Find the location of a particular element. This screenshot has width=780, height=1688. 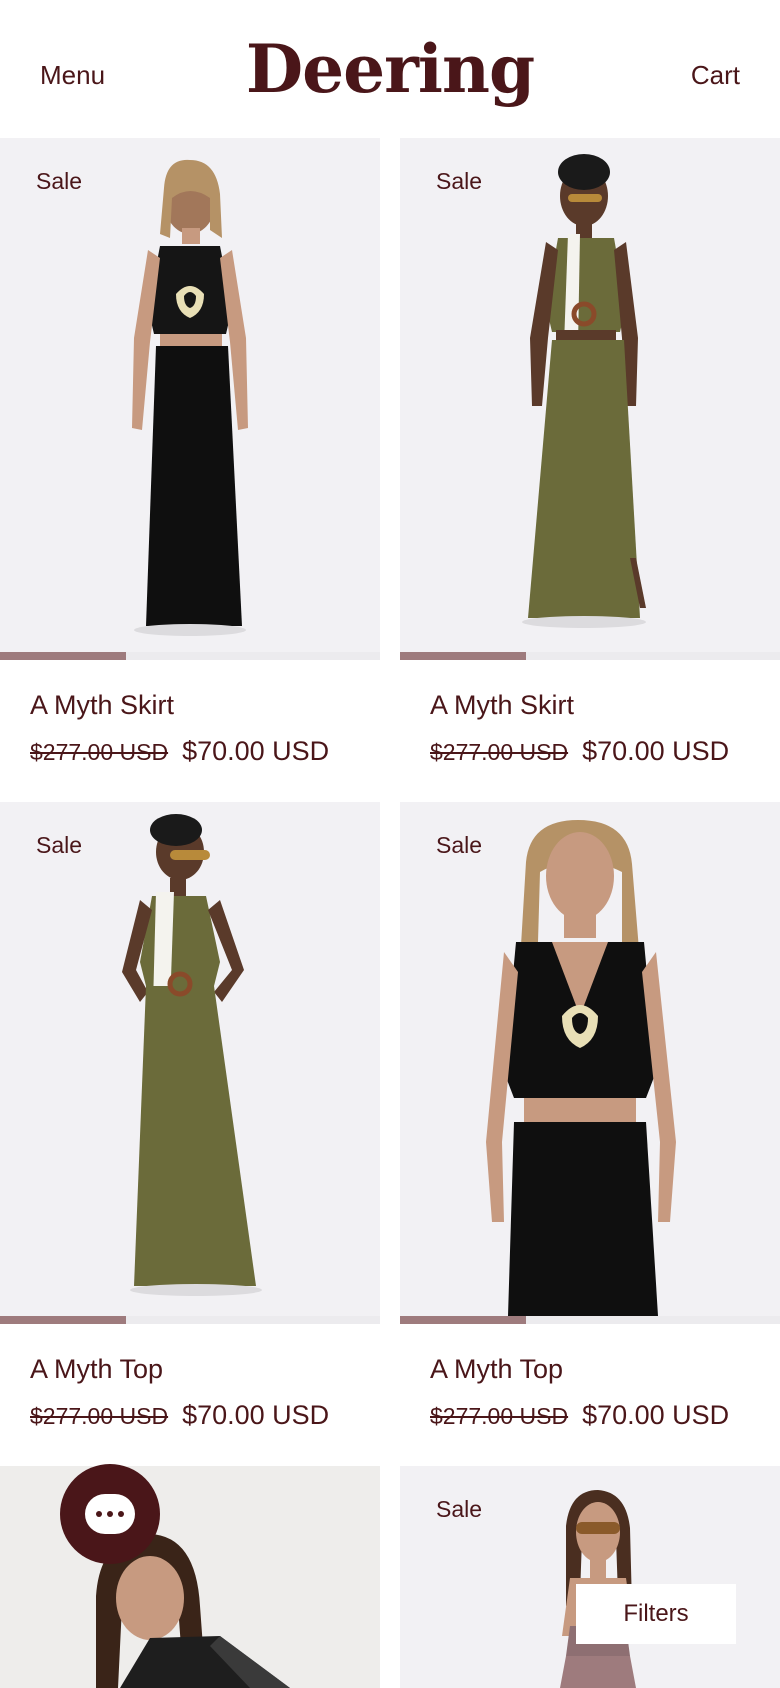

chat-bubble-icon is located at coordinates (110, 1514).